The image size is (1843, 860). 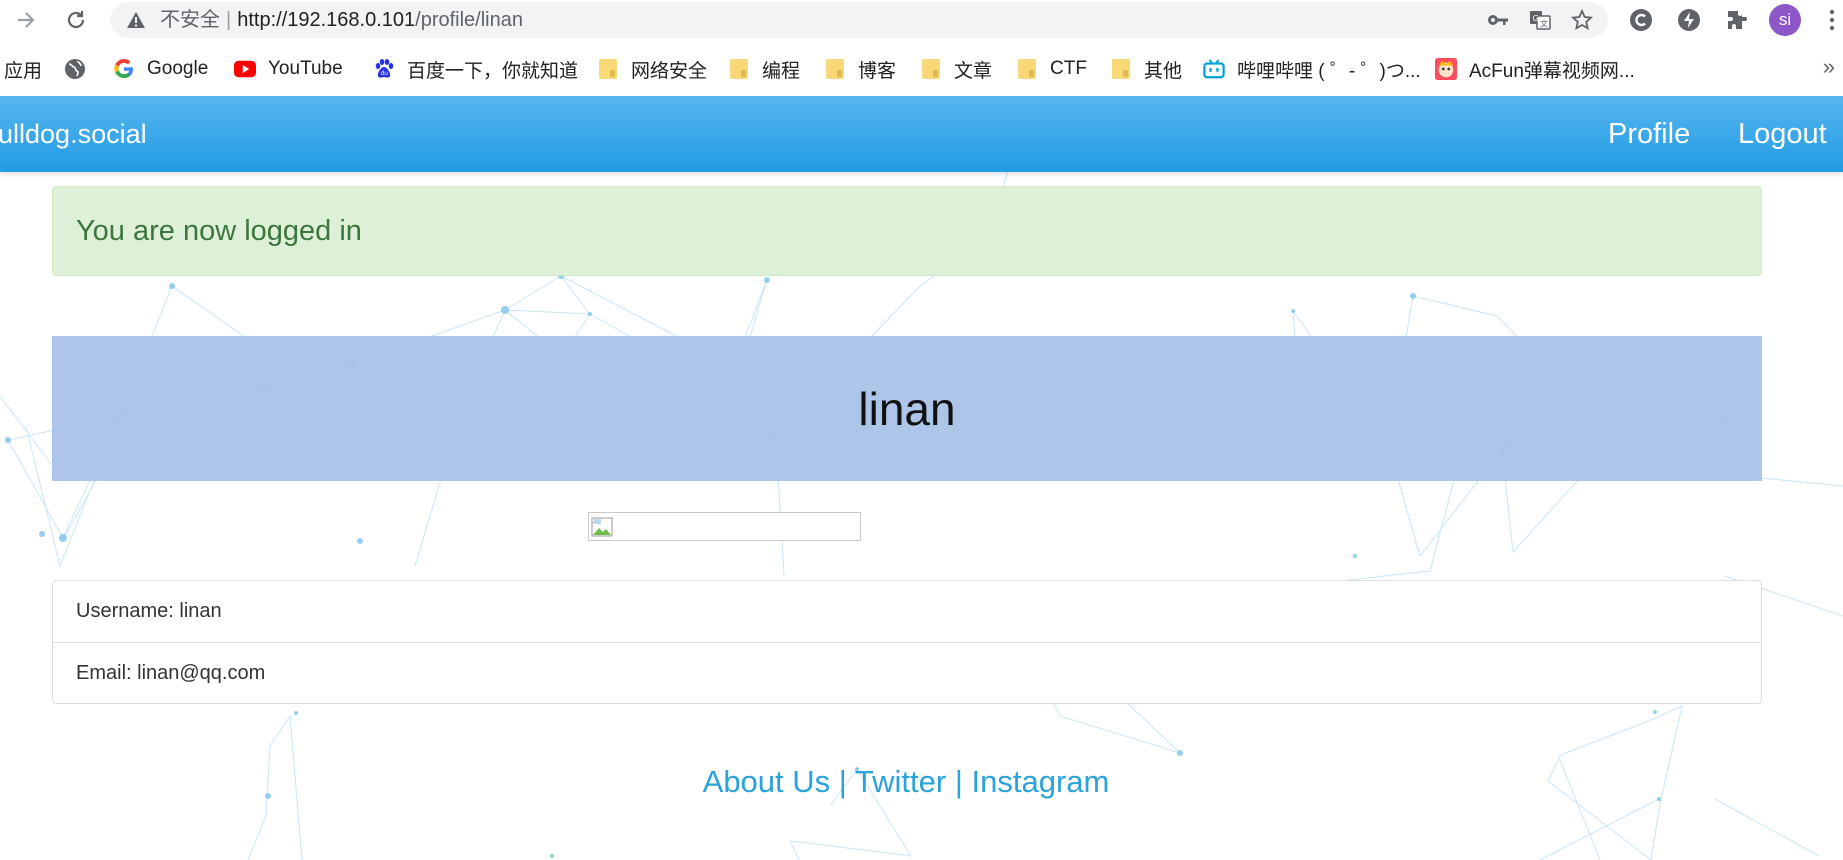 What do you see at coordinates (907, 231) in the screenshot?
I see `login-success-alert: You are now logged in` at bounding box center [907, 231].